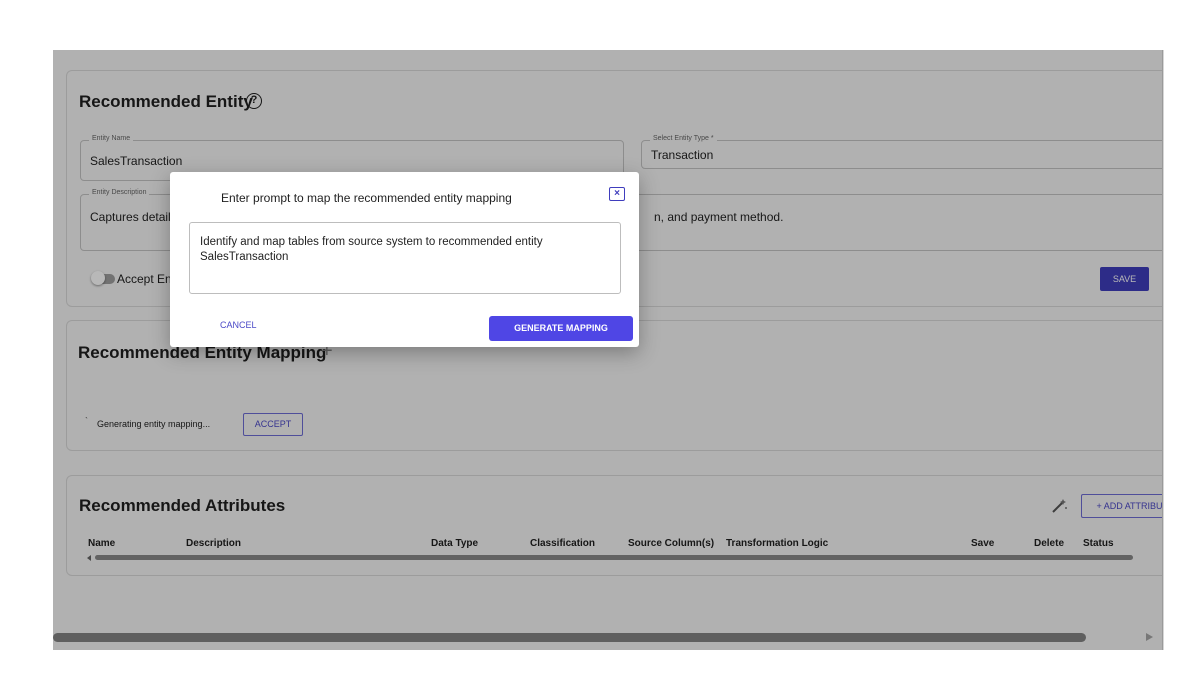 The width and height of the screenshot is (1201, 677). What do you see at coordinates (1149, 637) in the screenshot?
I see `scroll-right-arrow-icon` at bounding box center [1149, 637].